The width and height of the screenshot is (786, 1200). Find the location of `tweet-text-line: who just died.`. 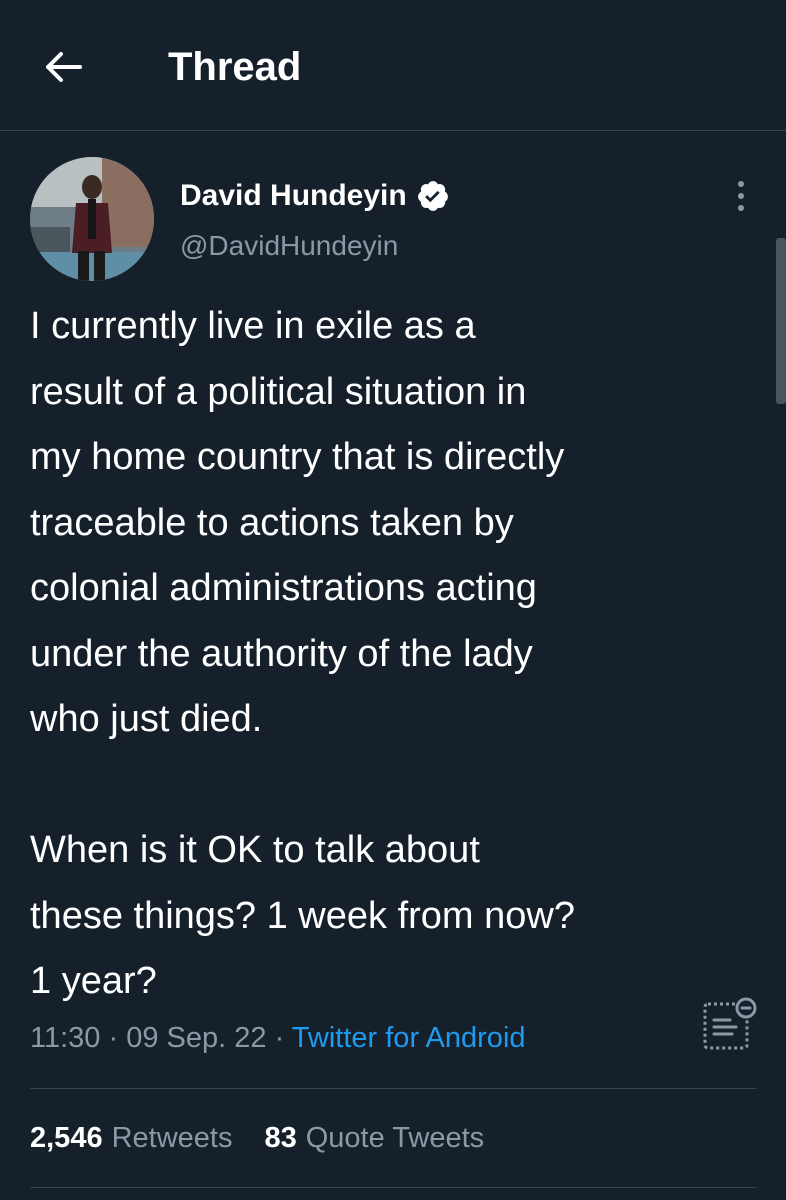

tweet-text-line: who just died. is located at coordinates (146, 719).